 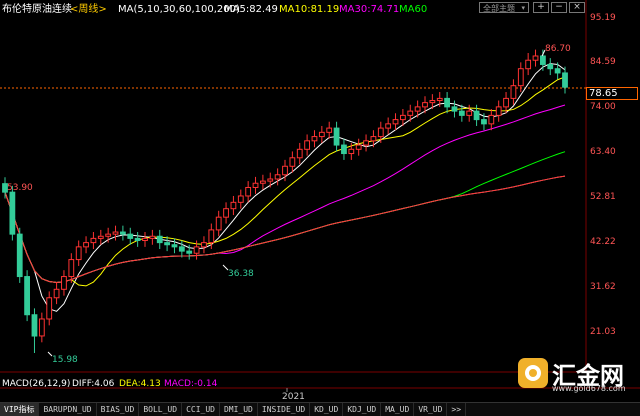 What do you see at coordinates (523, 8) in the screenshot?
I see `chevron-down-icon: ▾` at bounding box center [523, 8].